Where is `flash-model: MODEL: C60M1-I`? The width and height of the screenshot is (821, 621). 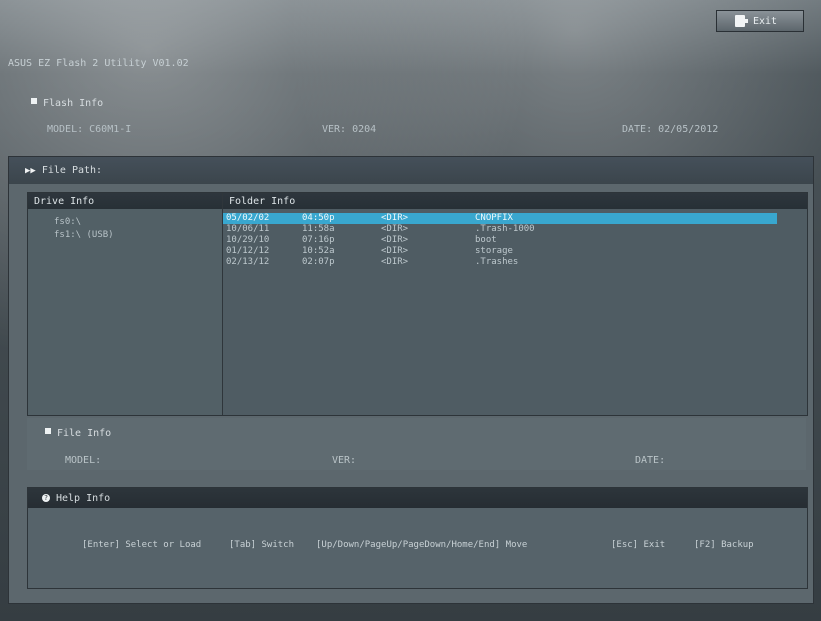
flash-model: MODEL: C60M1-I is located at coordinates (89, 129).